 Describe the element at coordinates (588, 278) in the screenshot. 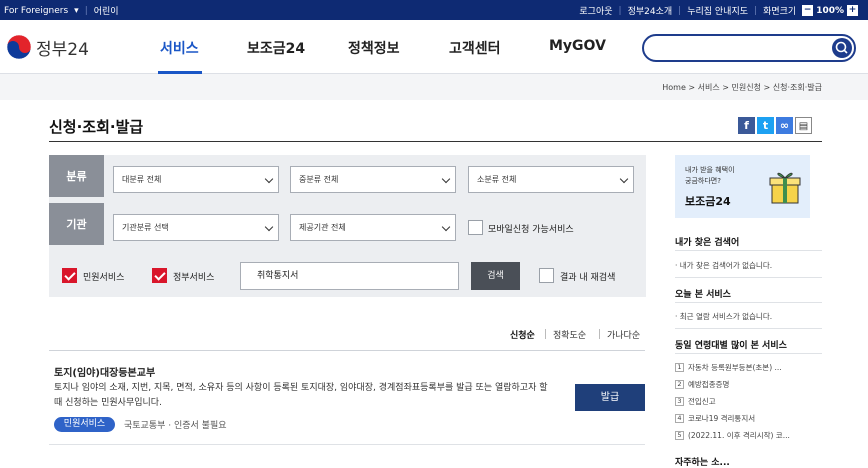

I see `research-label: 결과 내 재검색` at that location.